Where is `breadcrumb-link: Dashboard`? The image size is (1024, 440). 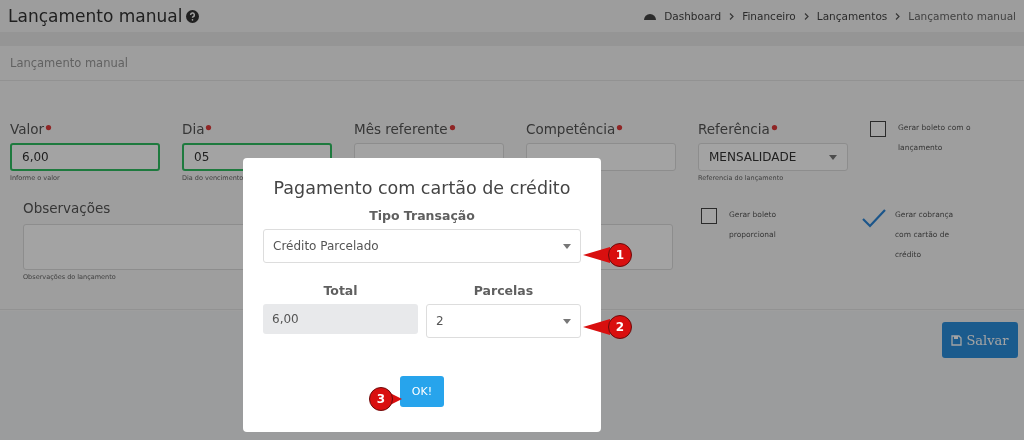
breadcrumb-link: Dashboard is located at coordinates (693, 16).